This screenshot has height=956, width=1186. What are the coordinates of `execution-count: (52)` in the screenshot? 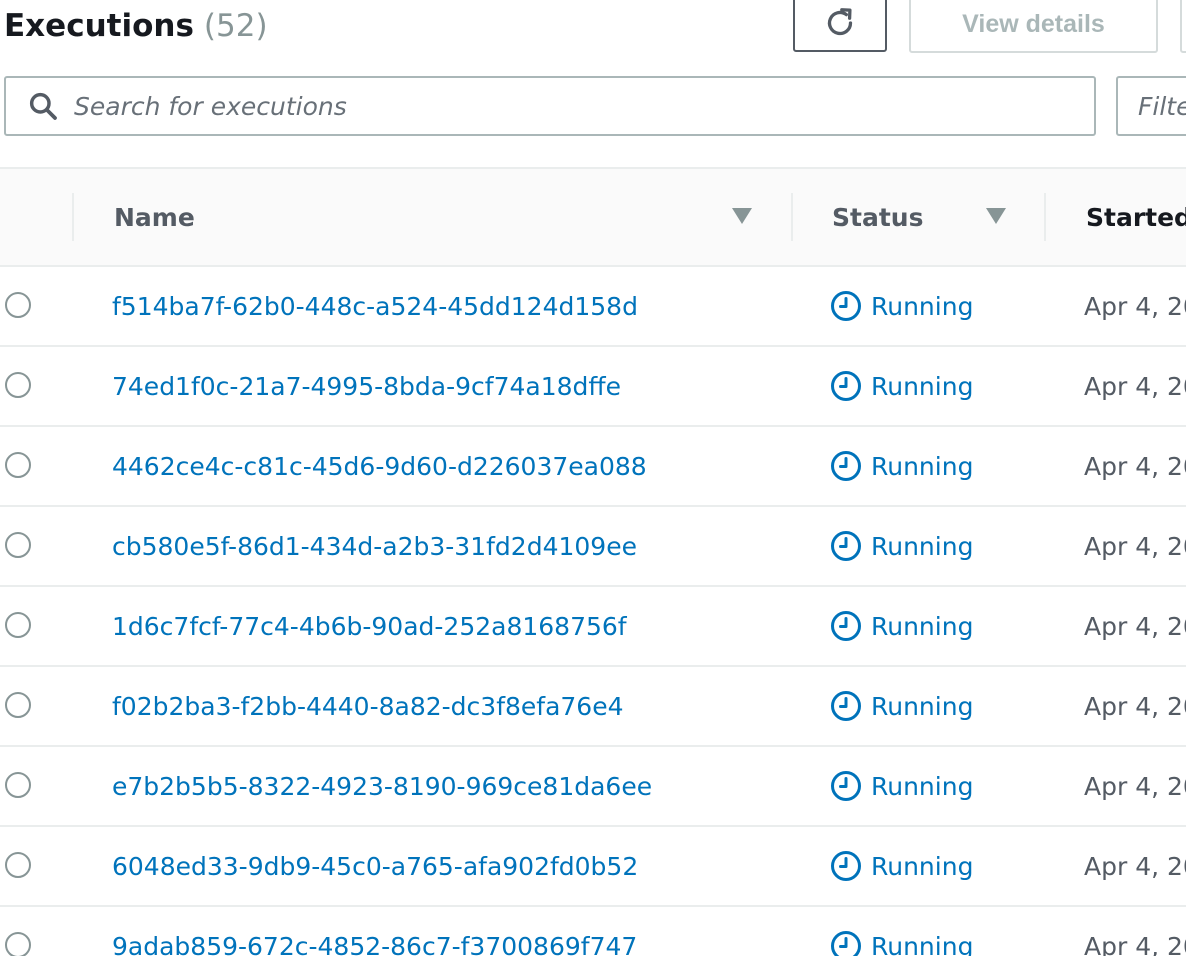 It's located at (235, 26).